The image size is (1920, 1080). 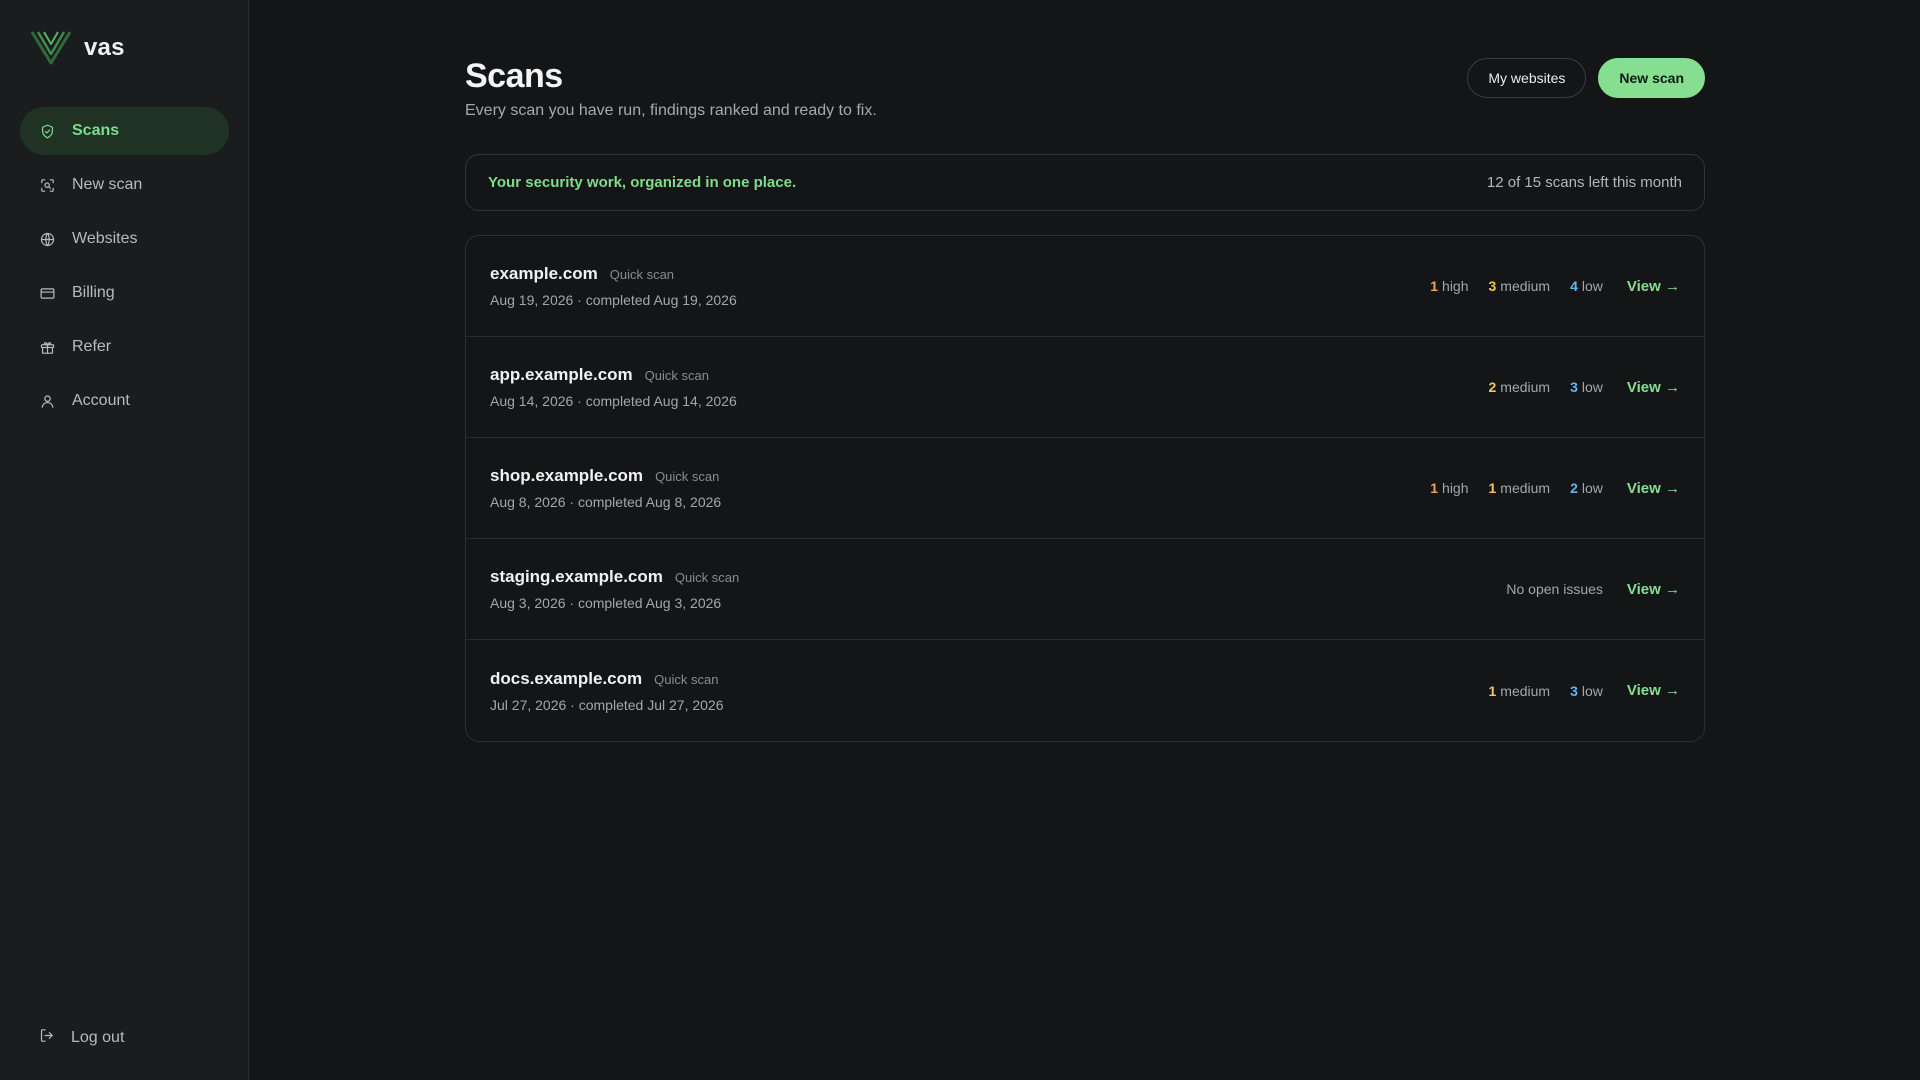 I want to click on severity-low: 2 low, so click(x=1586, y=488).